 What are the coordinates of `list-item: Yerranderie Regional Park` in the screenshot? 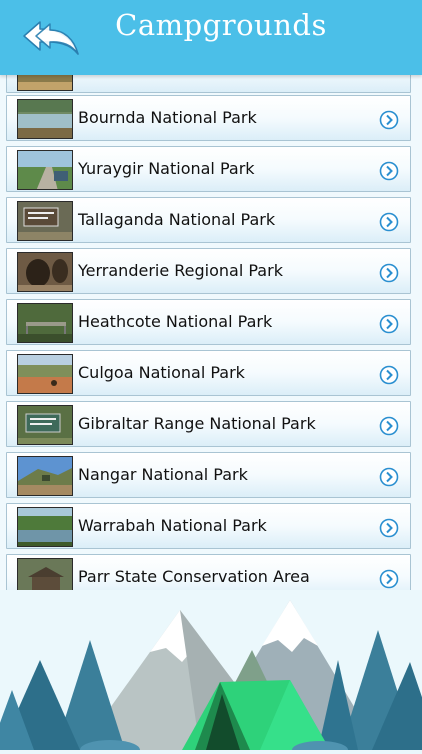 It's located at (208, 271).